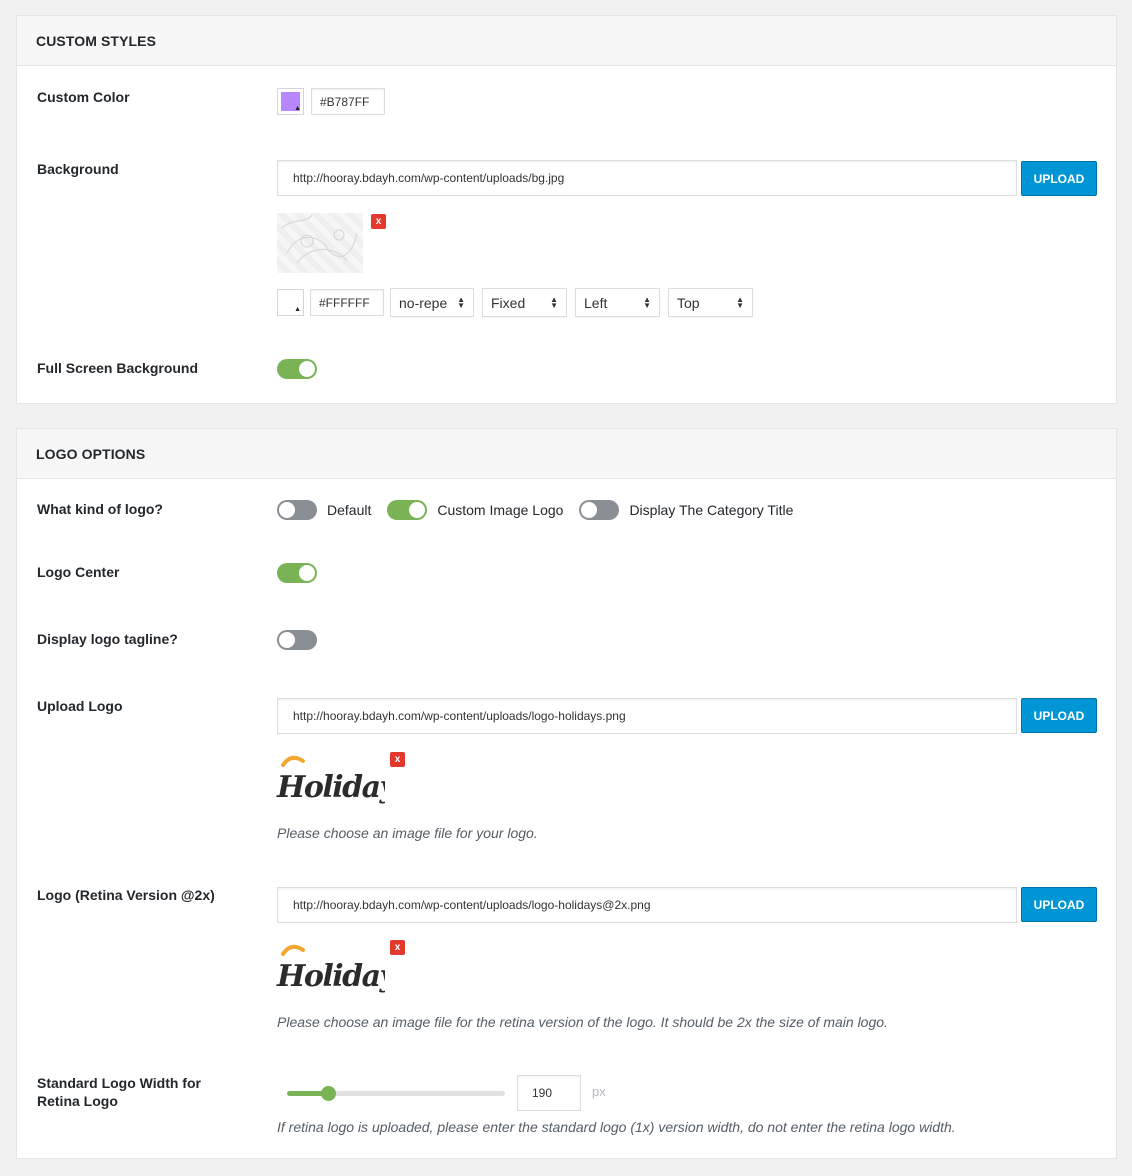 The image size is (1132, 1176). I want to click on background-repeat-select: no-repe ▲ ▼, so click(432, 302).